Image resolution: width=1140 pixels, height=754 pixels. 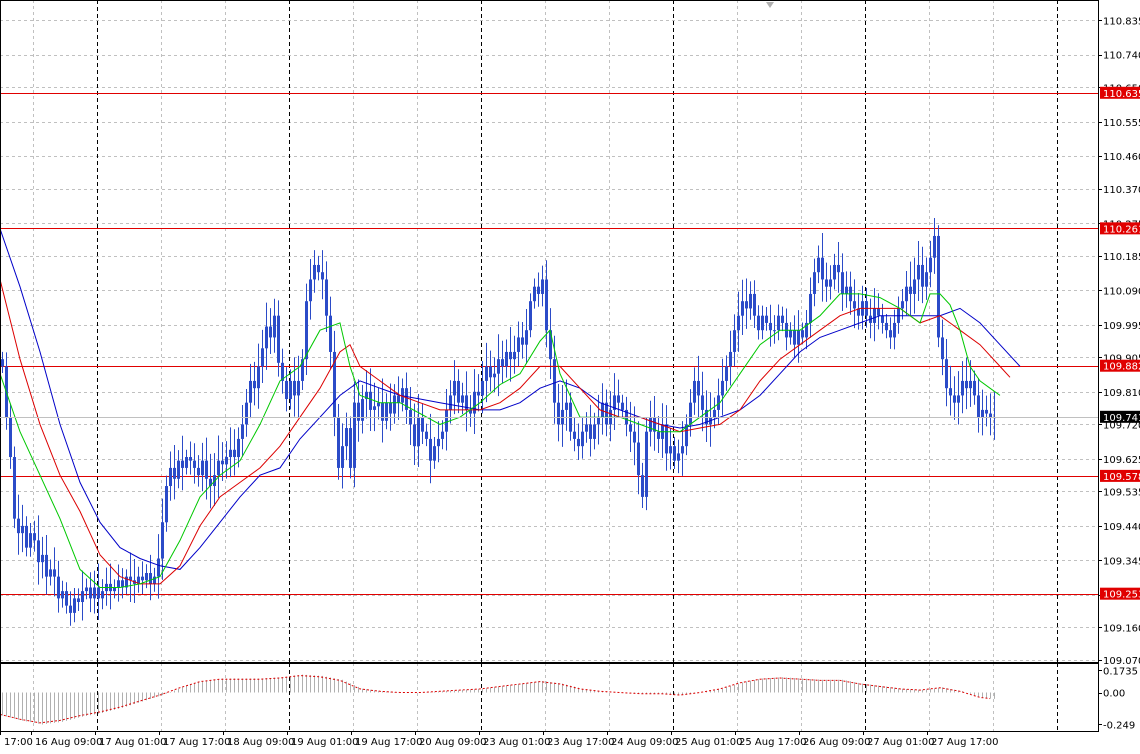 I want to click on price-tick-label: 109.535, so click(x=1121, y=492).